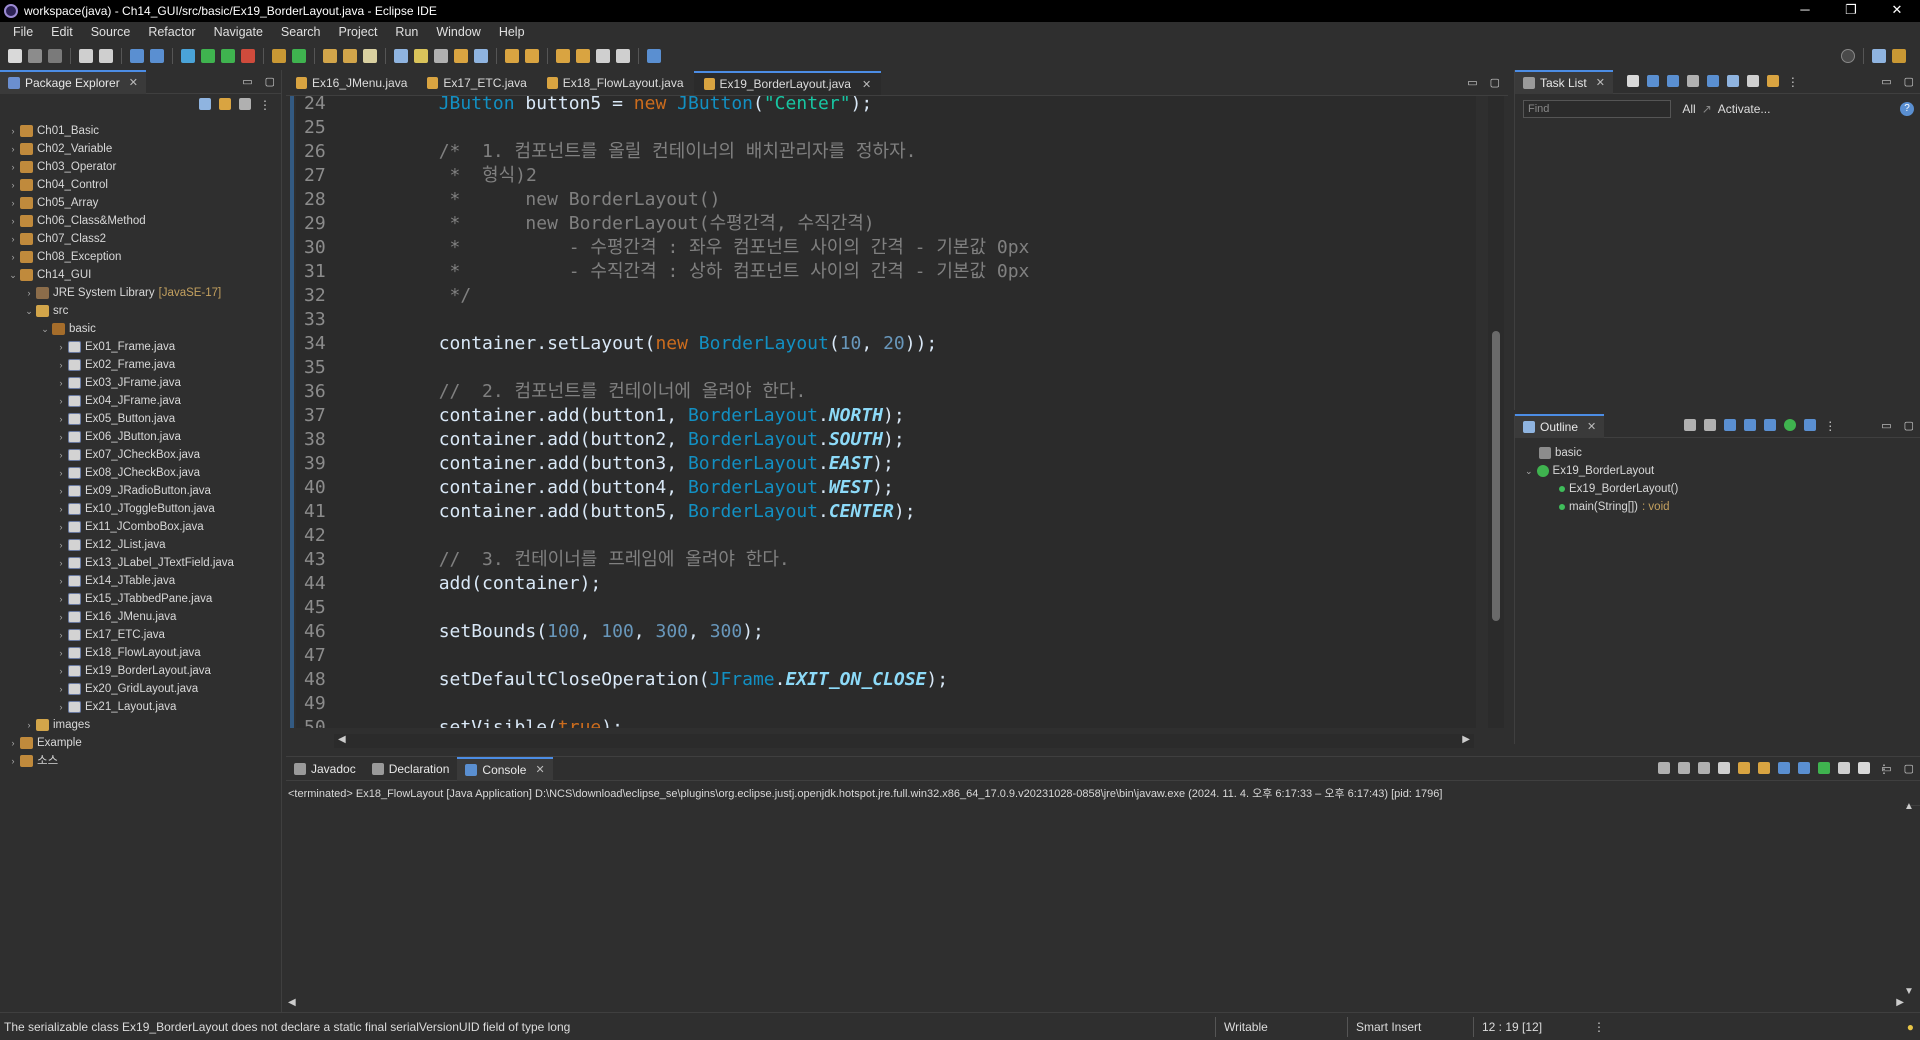 The height and width of the screenshot is (1040, 1920). I want to click on focus-icon, so click(1712, 80).